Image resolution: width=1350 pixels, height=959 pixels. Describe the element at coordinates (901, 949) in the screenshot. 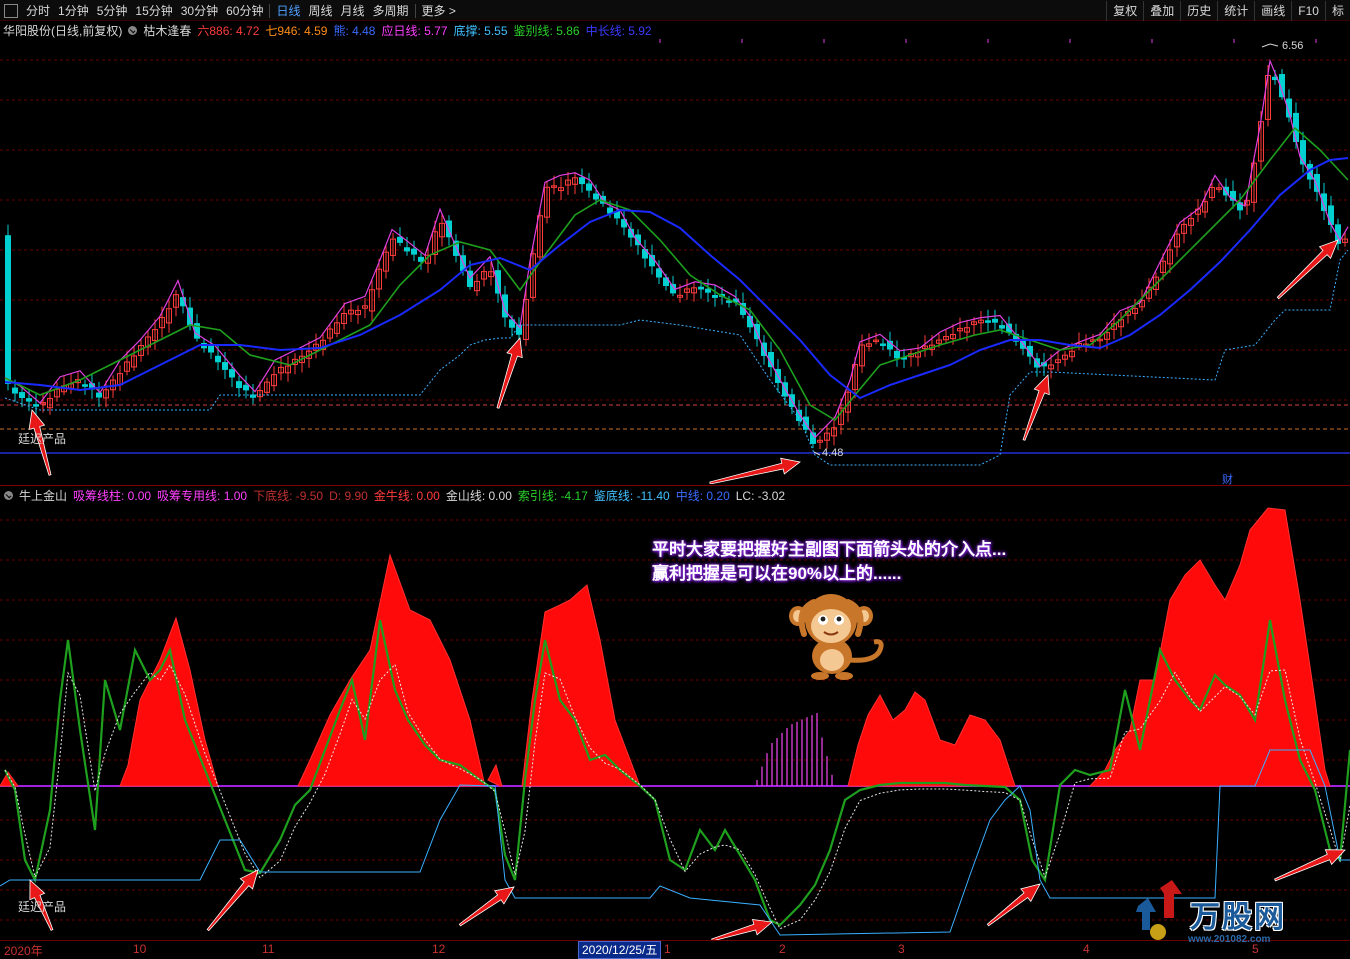

I see `axis-label-6: 3` at that location.